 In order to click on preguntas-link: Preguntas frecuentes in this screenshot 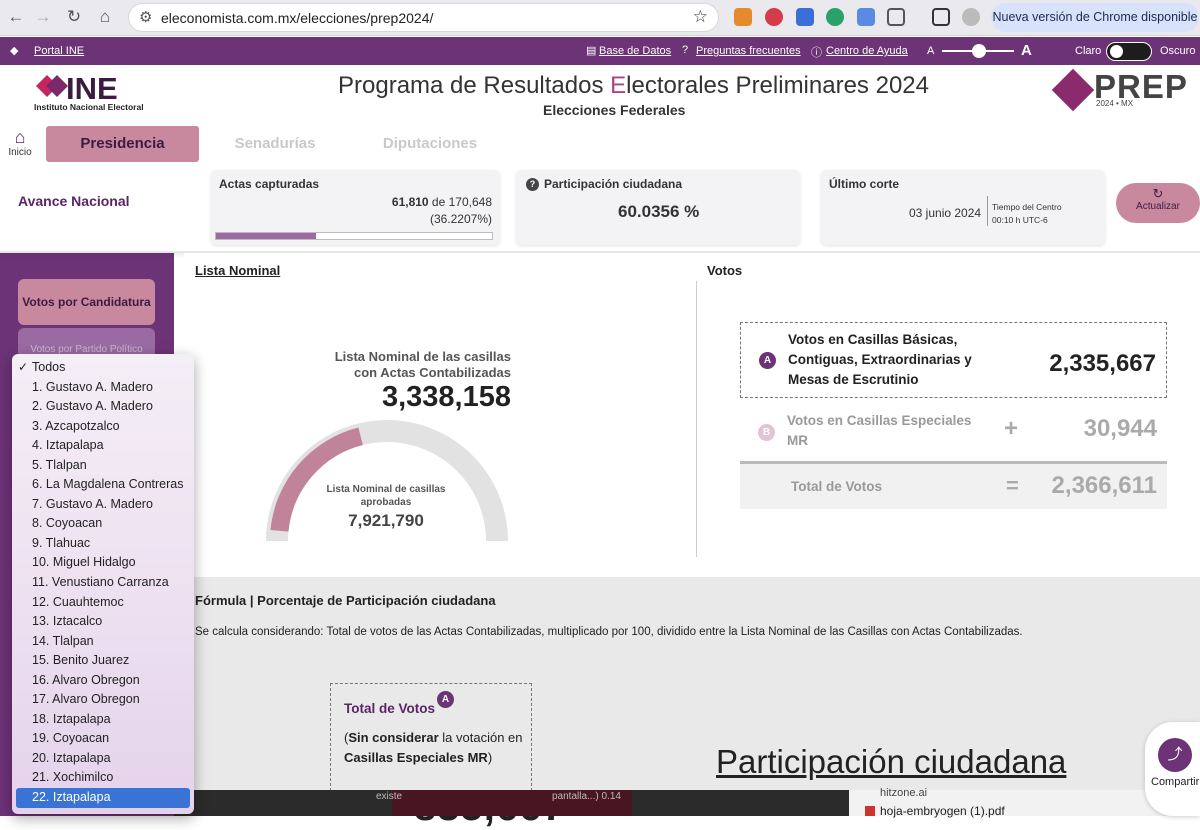, I will do `click(748, 51)`.